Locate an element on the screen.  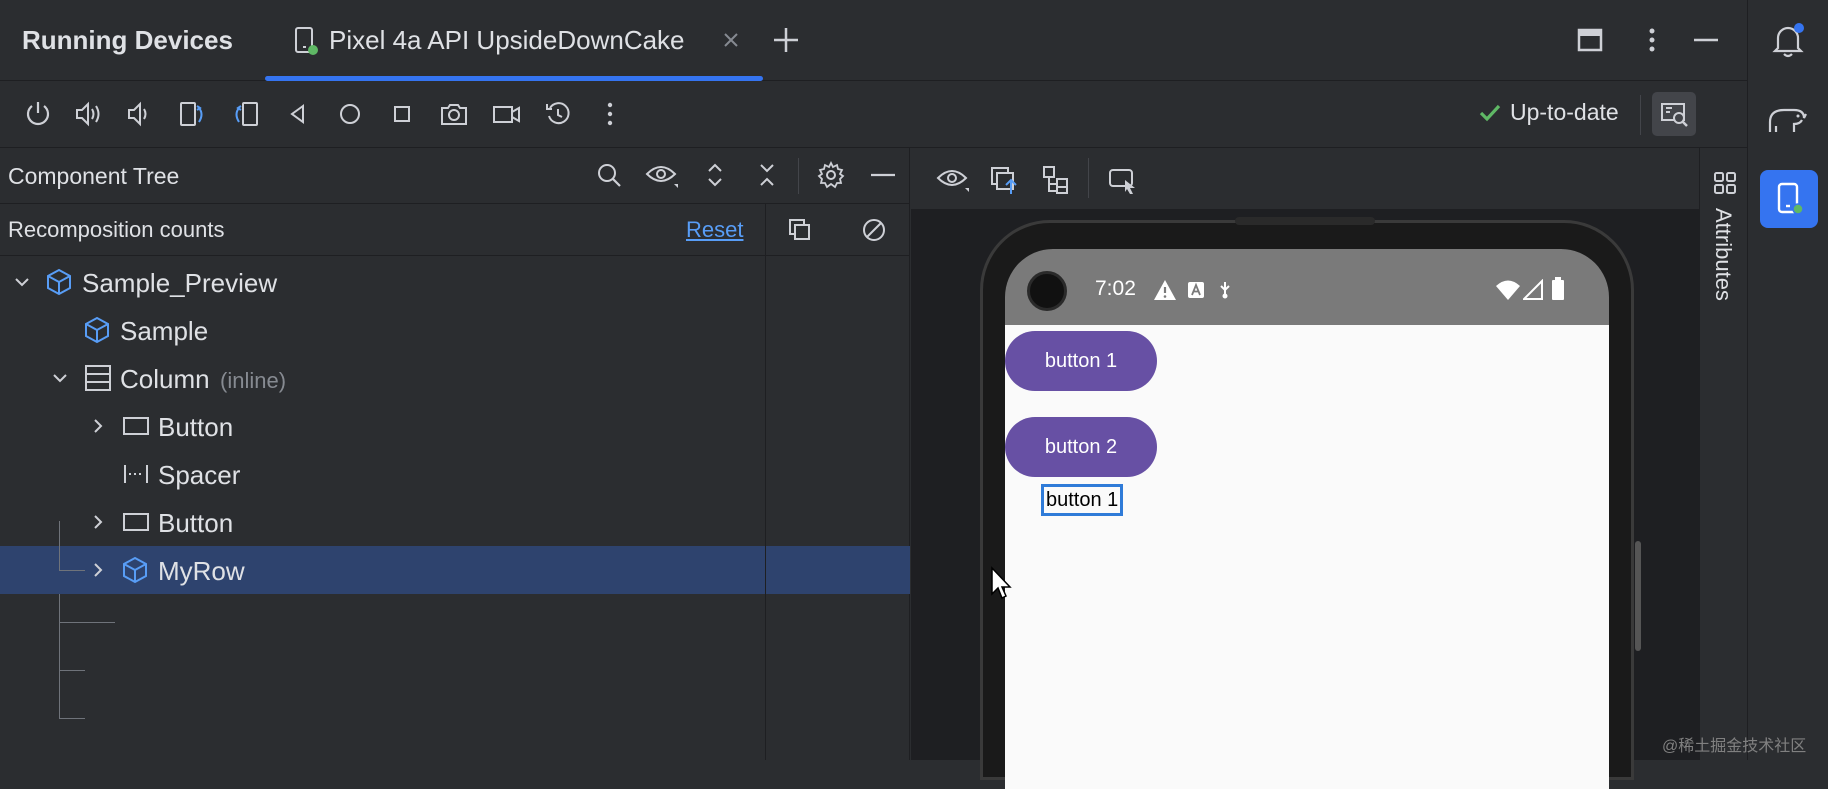
volume-up-icon is located at coordinates (88, 114).